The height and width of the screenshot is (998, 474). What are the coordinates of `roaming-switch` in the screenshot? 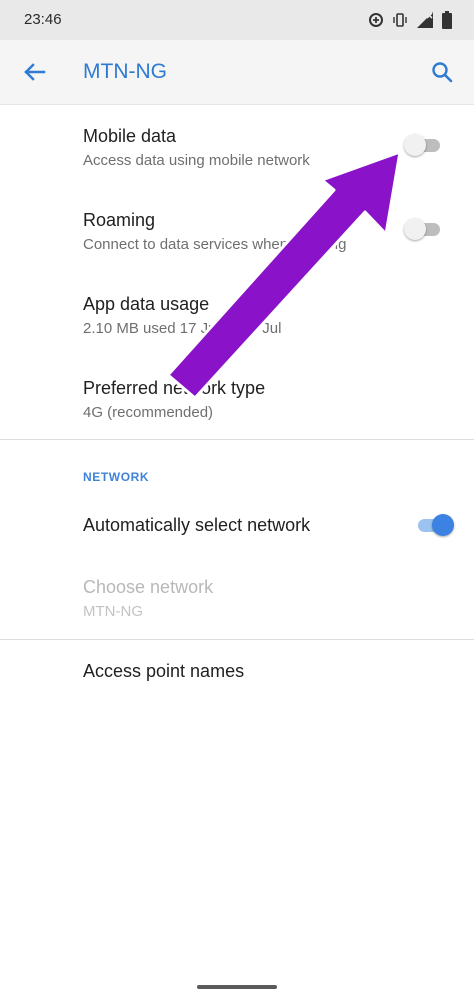 It's located at (424, 229).